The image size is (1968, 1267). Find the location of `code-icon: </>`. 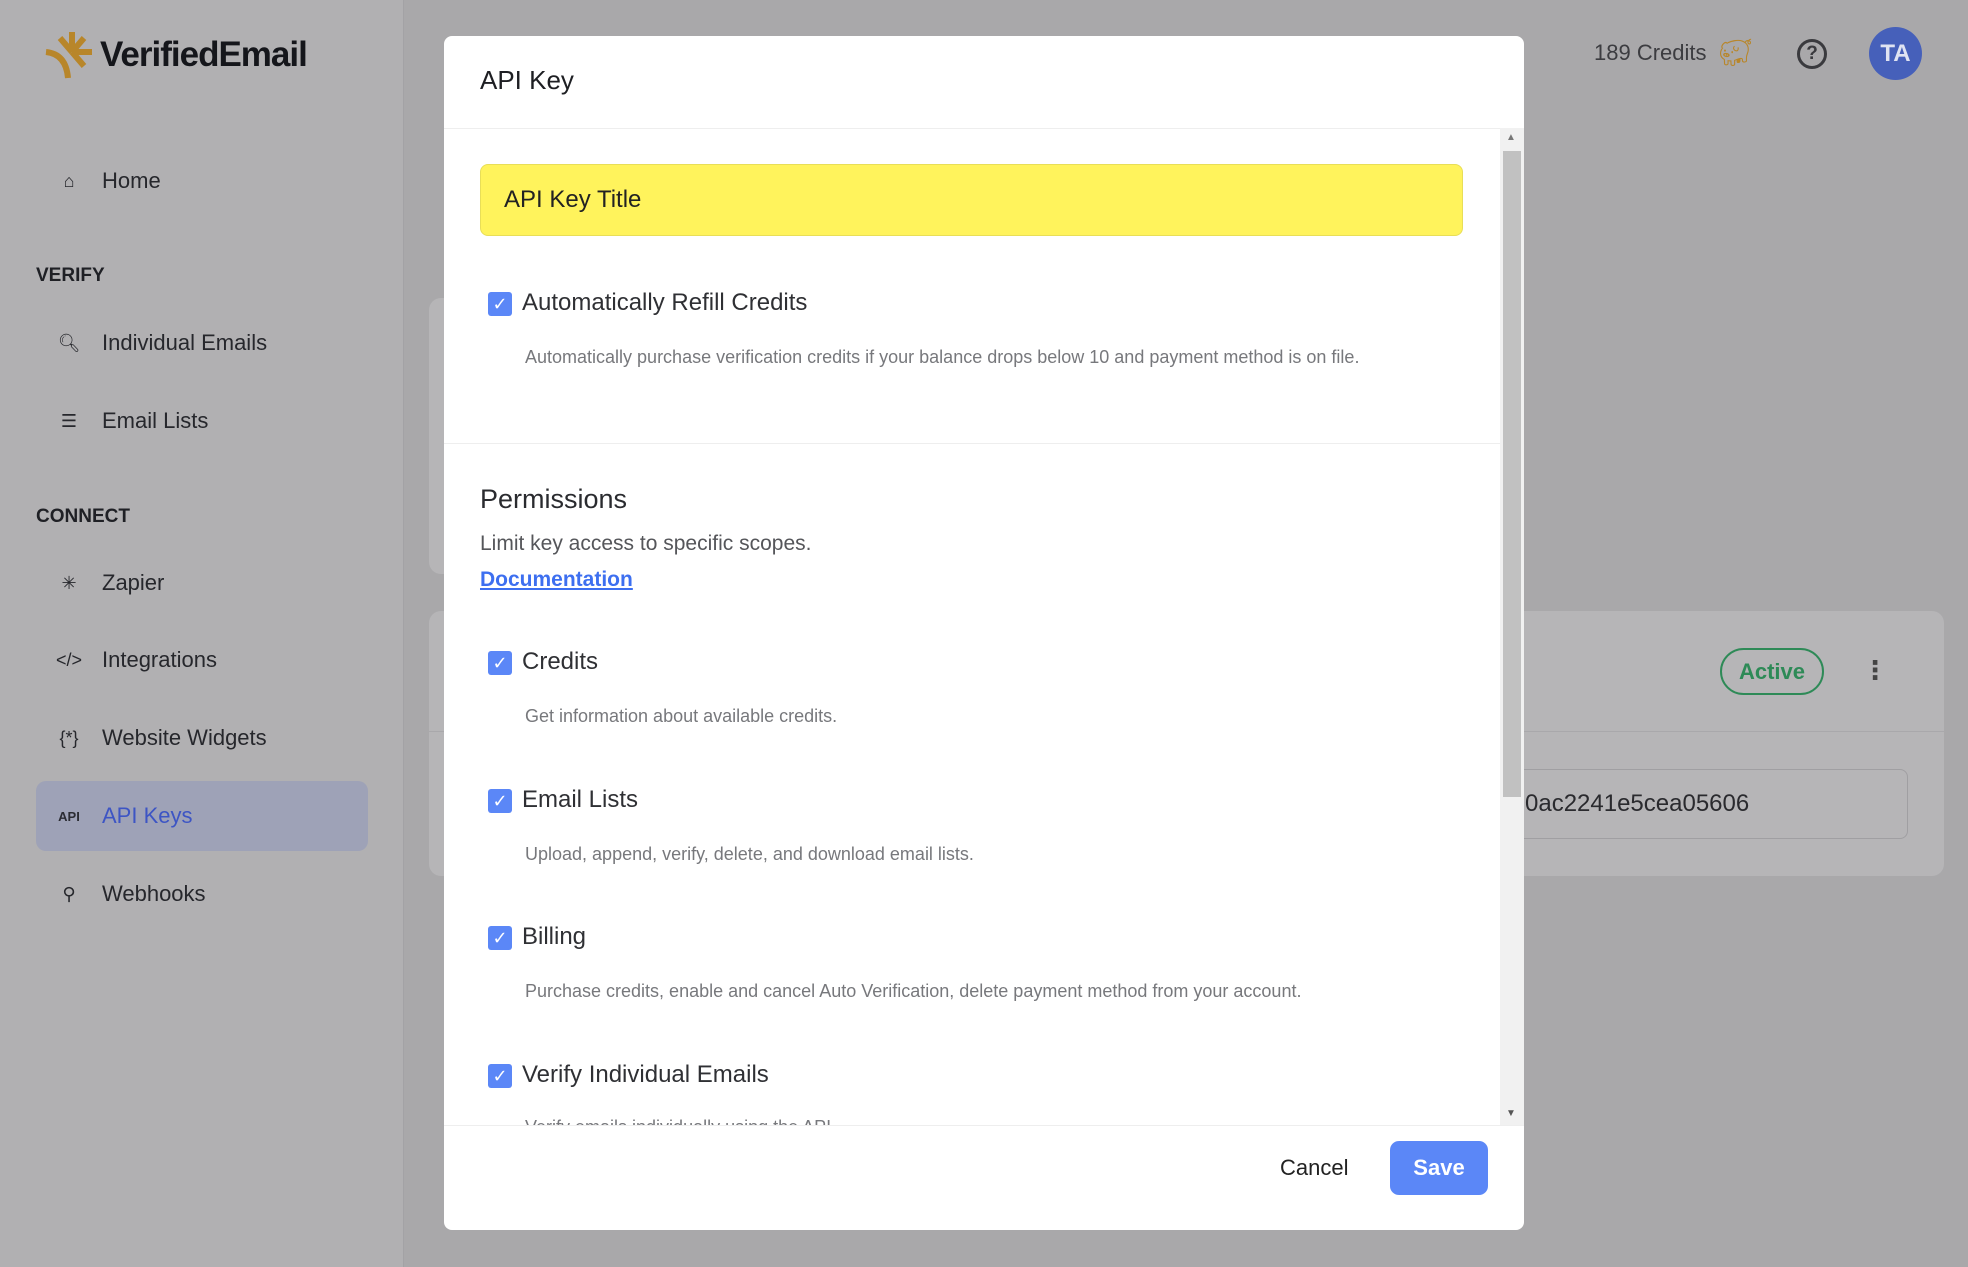

code-icon: </> is located at coordinates (69, 659).